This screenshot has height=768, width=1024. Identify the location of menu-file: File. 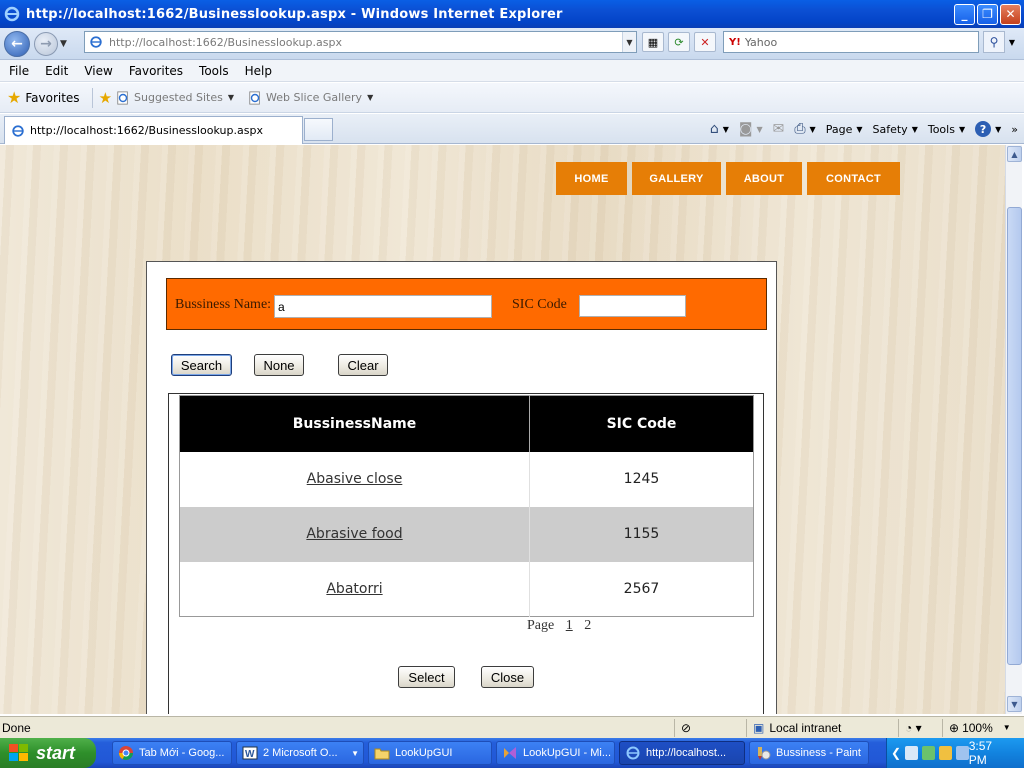
(18, 71).